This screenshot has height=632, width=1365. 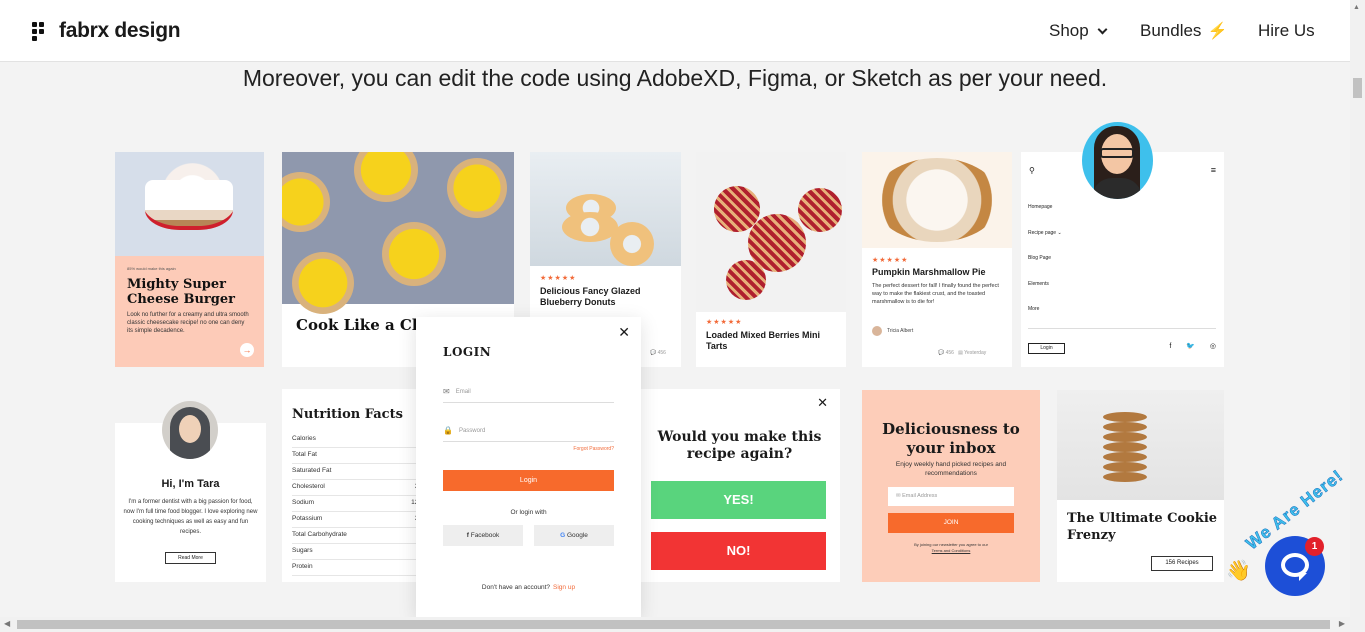 I want to click on card-title: Mighty Super Cheese Burger, so click(x=181, y=292).